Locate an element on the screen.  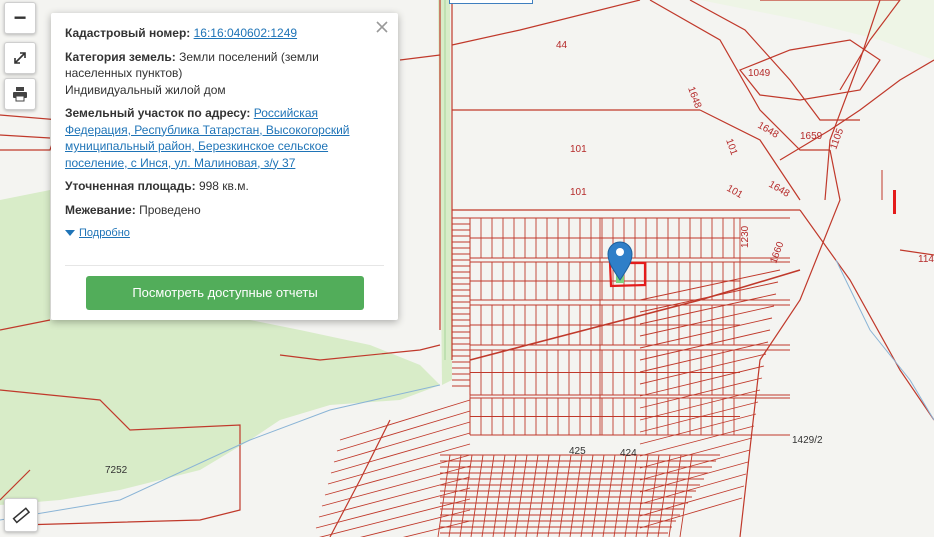
zoom-out-button: − is located at coordinates (20, 18).